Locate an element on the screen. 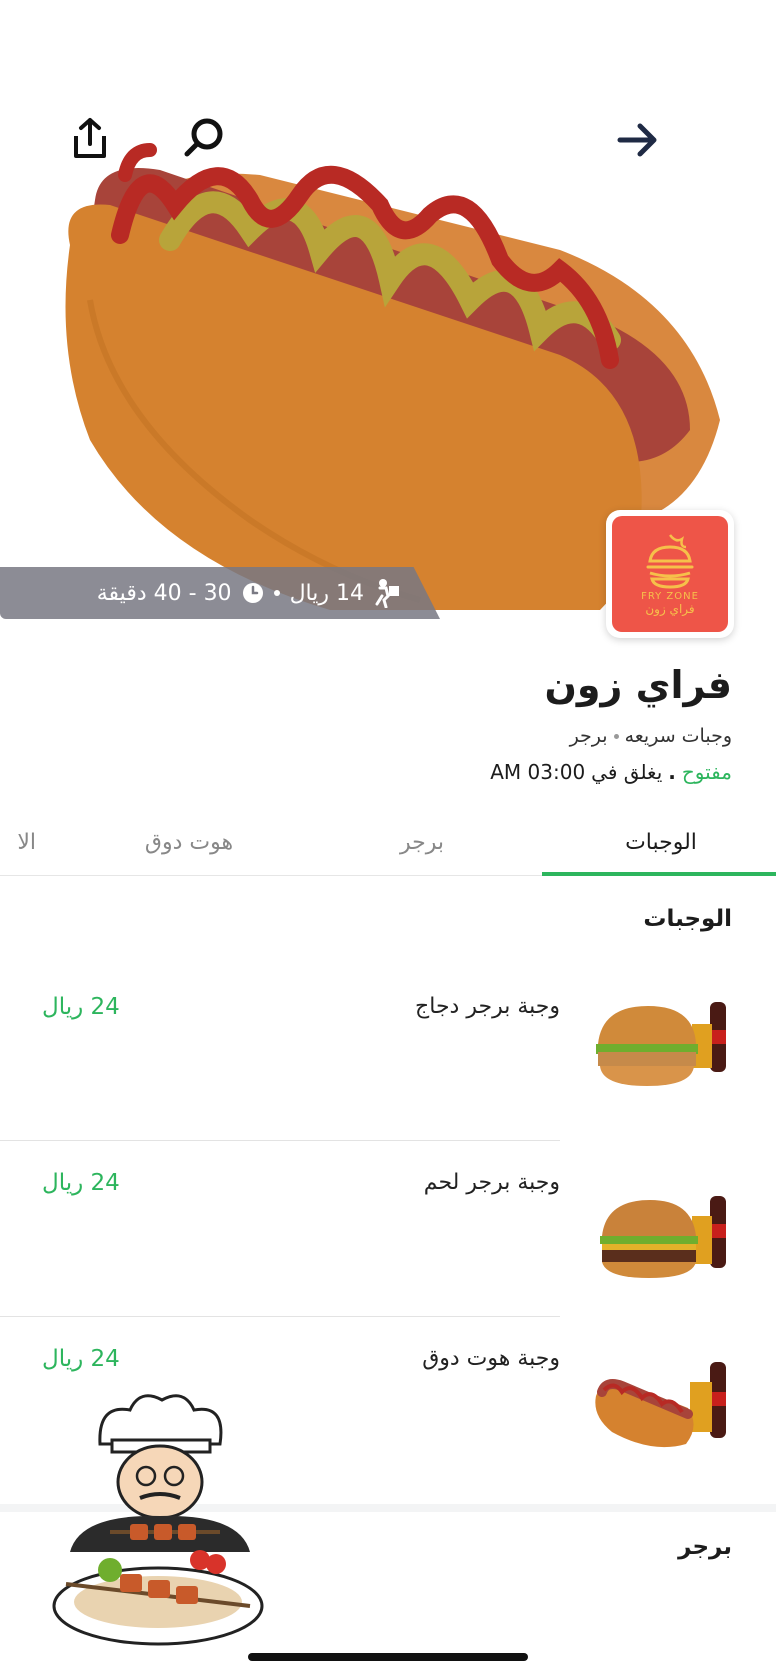 This screenshot has height=1680, width=776. share-icon is located at coordinates (90, 138).